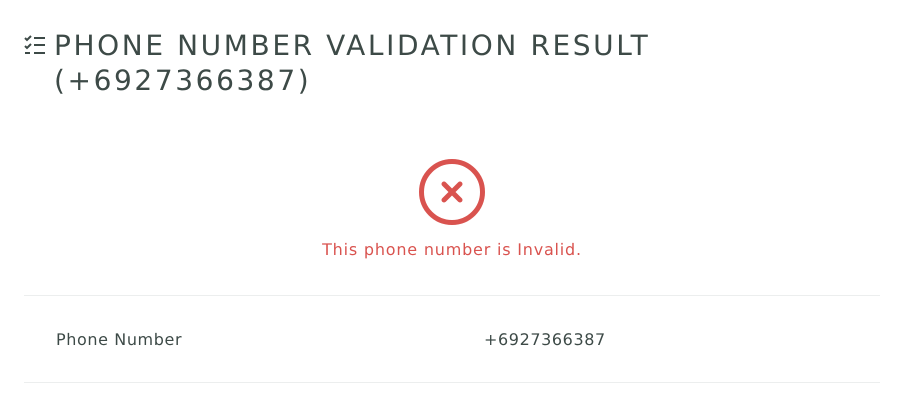  What do you see at coordinates (353, 63) in the screenshot?
I see `page-title: PHONE NUMBER VALIDATION RESULT (+6927366387)` at bounding box center [353, 63].